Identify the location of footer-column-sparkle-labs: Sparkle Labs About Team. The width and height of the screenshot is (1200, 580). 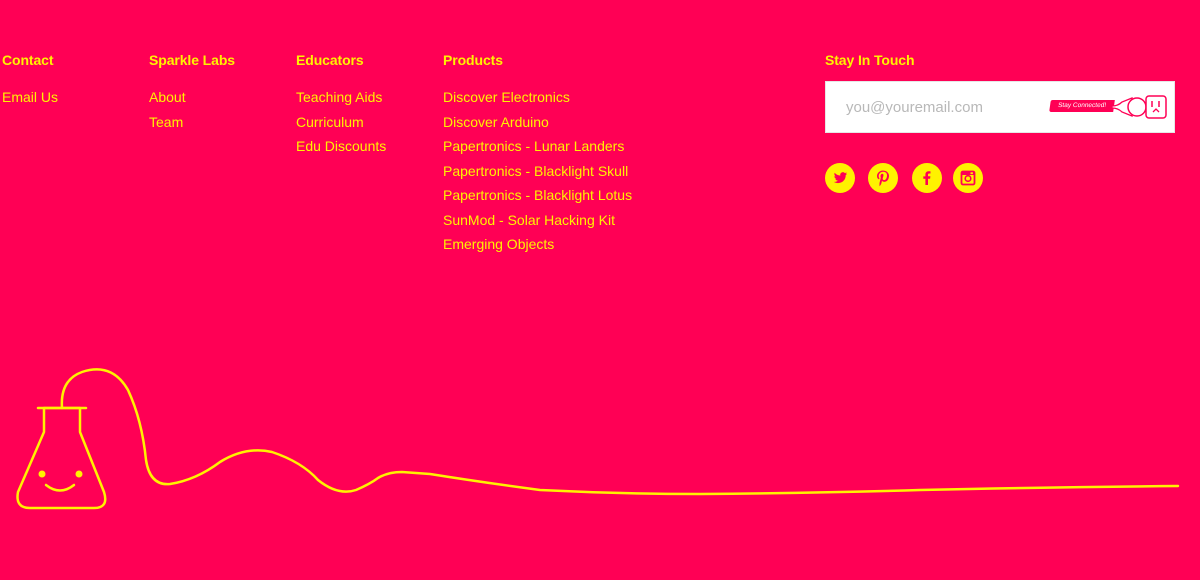
(192, 92).